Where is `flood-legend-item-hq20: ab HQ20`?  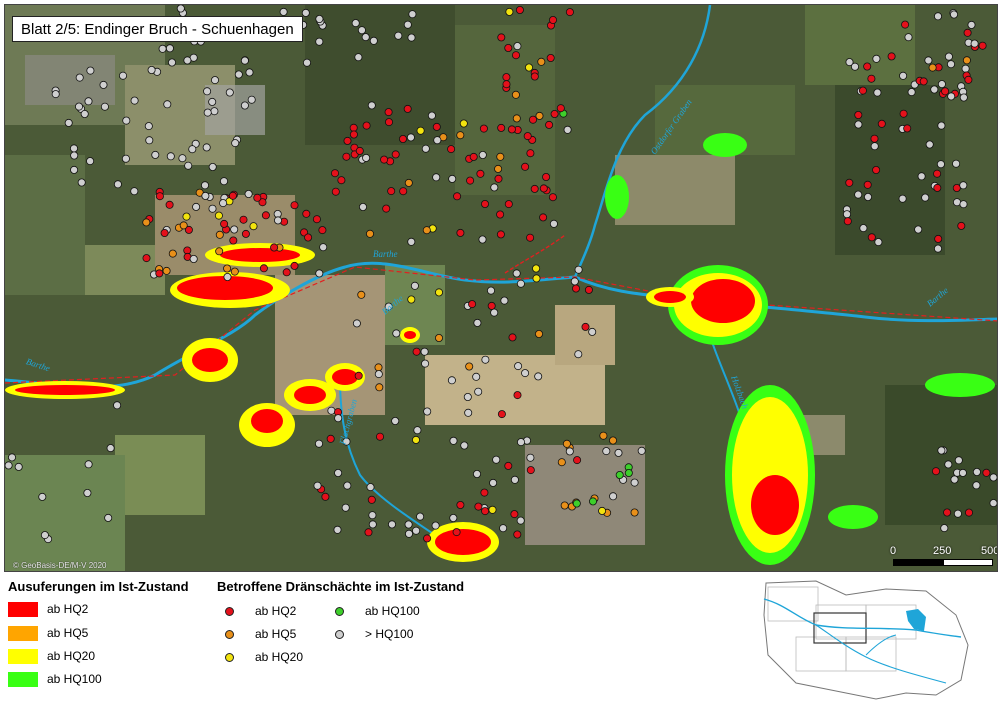 flood-legend-item-hq20: ab HQ20 is located at coordinates (51, 656).